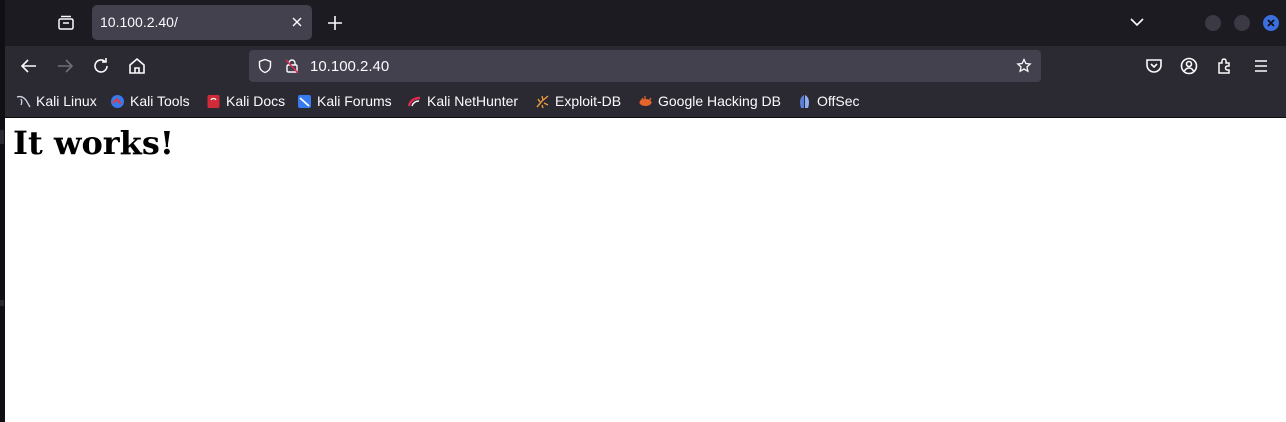 The width and height of the screenshot is (1286, 422). What do you see at coordinates (349, 66) in the screenshot?
I see `url-text: 10.100.2.40` at bounding box center [349, 66].